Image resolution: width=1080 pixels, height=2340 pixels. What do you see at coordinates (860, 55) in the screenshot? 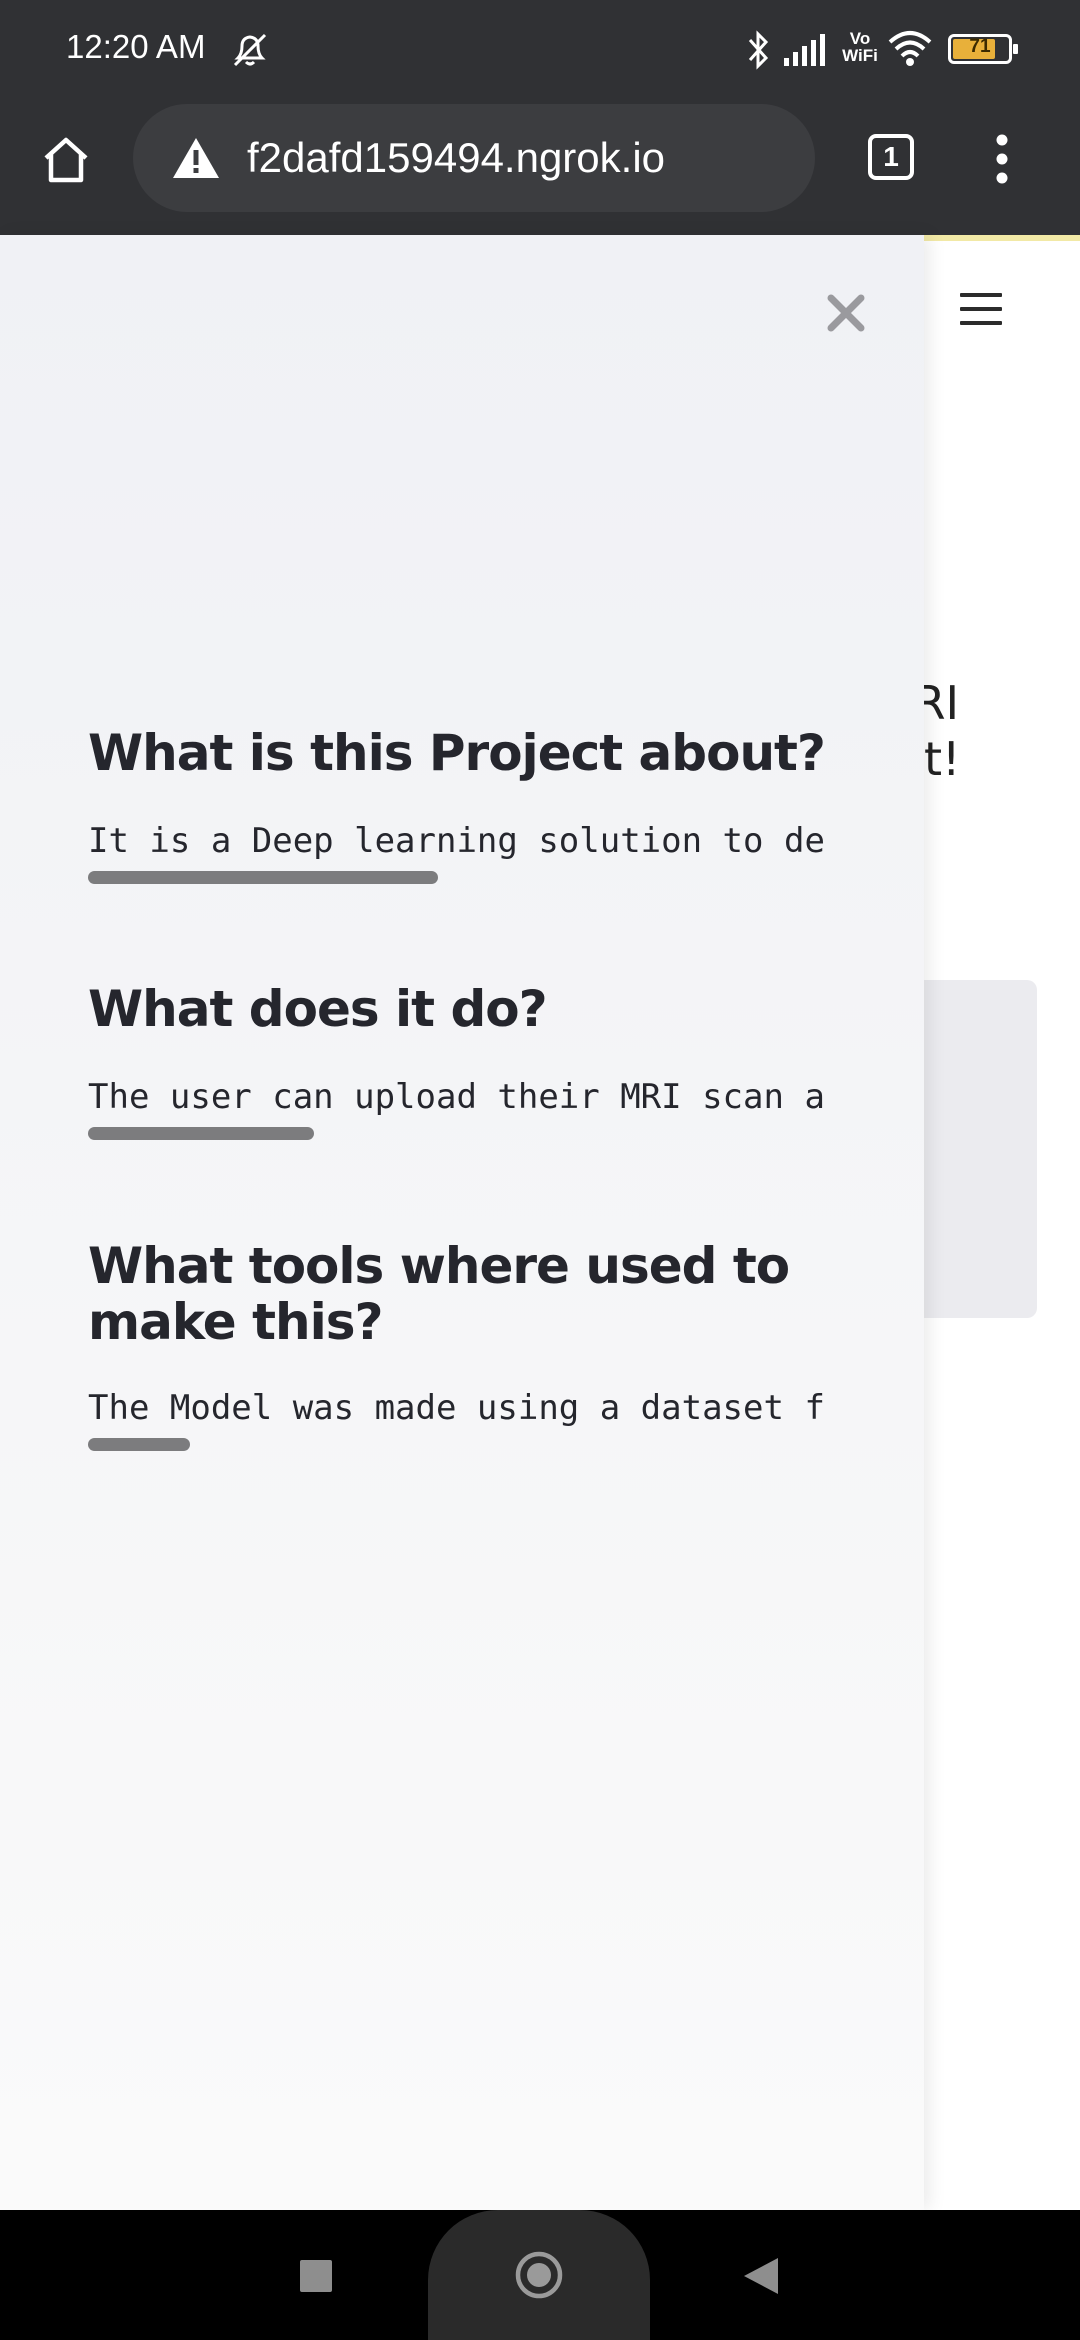
I see `vowifi-bottom-label: WiFi` at bounding box center [860, 55].